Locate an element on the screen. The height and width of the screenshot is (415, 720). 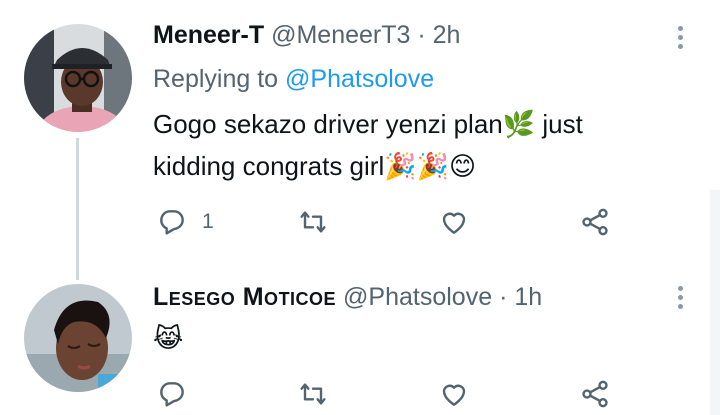
replying-to-mention: @Phatsolove is located at coordinates (359, 79).